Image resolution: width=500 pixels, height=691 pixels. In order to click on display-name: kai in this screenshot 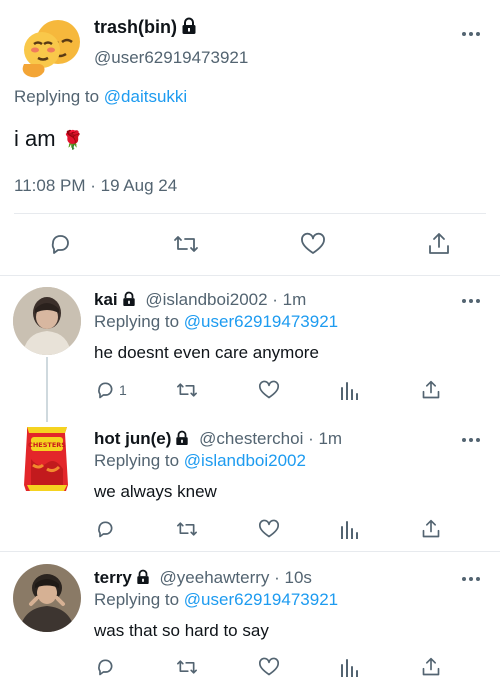, I will do `click(106, 299)`.